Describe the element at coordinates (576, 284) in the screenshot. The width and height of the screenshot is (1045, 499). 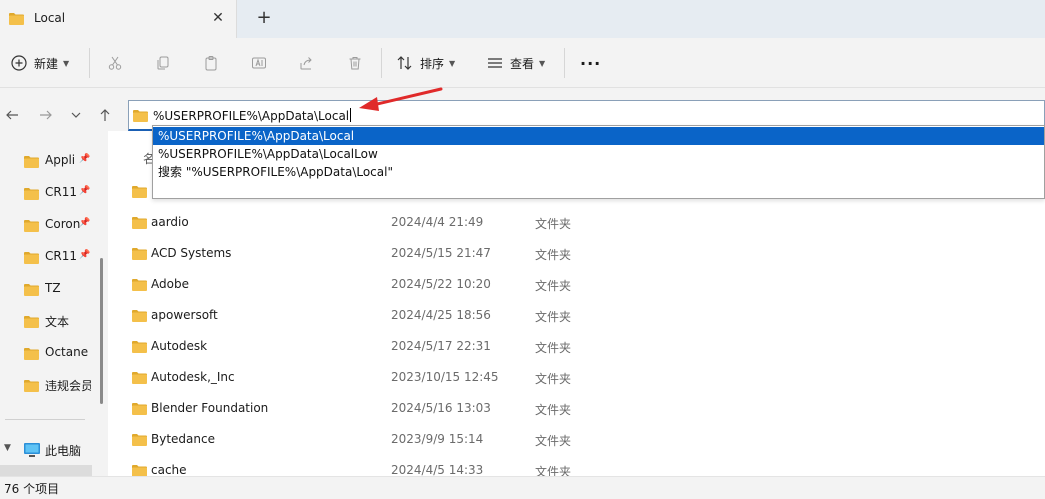
I see `table-row: Adobe 2024/5/22 10:20 文件夹` at that location.